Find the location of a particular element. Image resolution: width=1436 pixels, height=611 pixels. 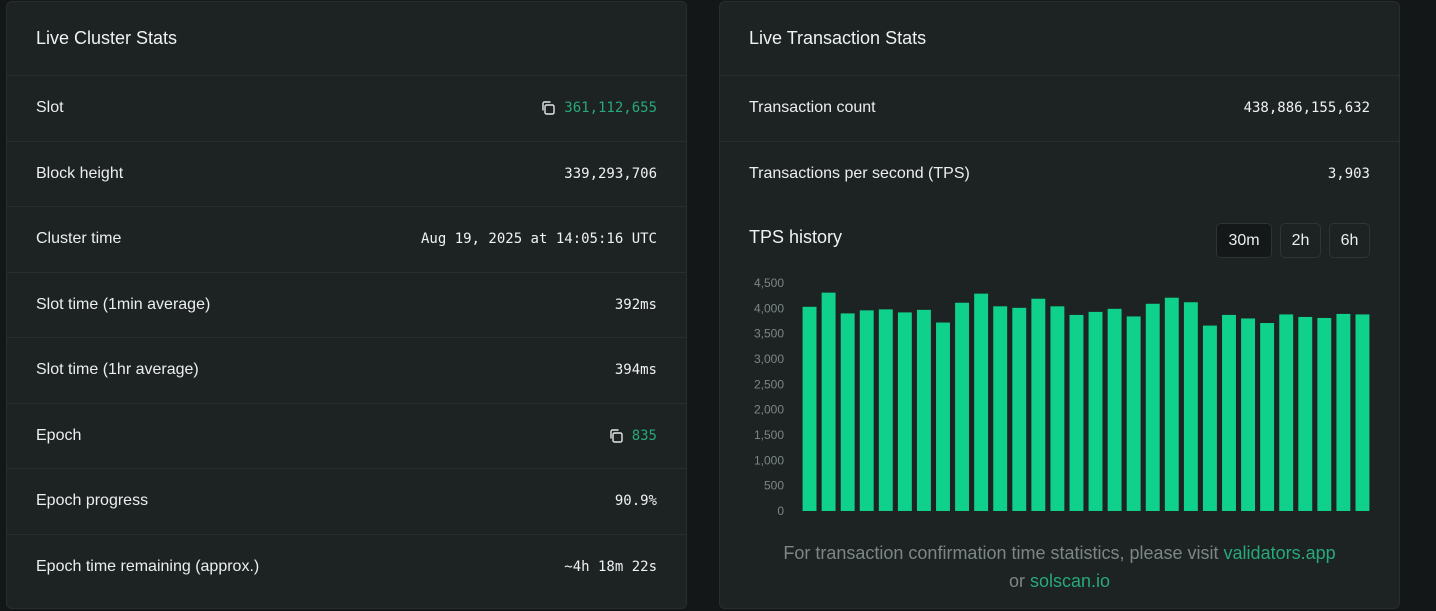

stat-label: Slot time (1hr average) is located at coordinates (117, 370).